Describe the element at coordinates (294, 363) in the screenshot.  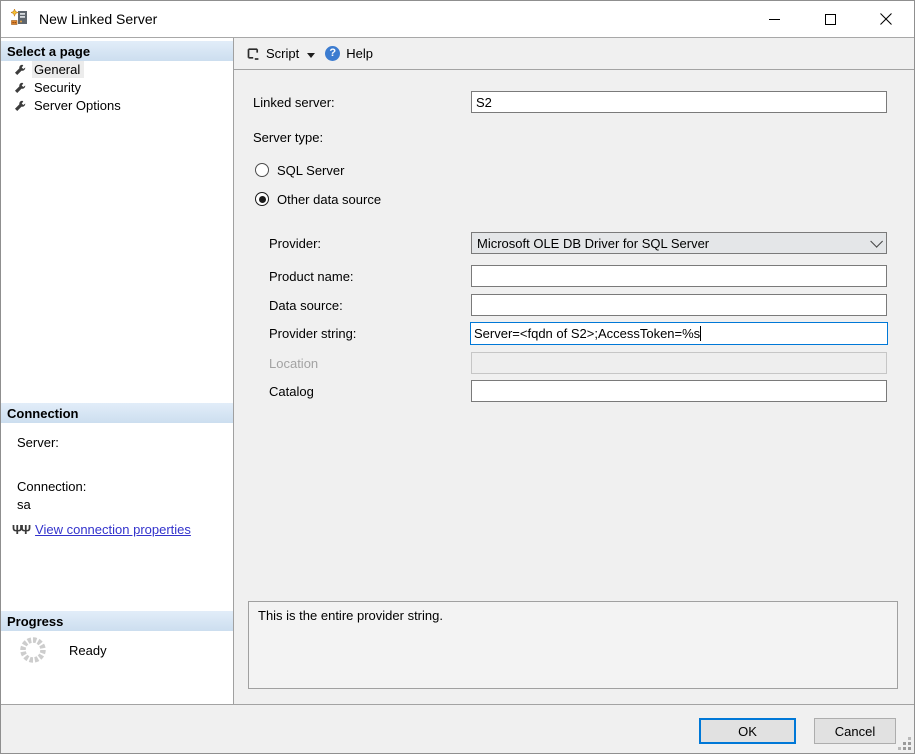
I see `location-label: Location` at that location.